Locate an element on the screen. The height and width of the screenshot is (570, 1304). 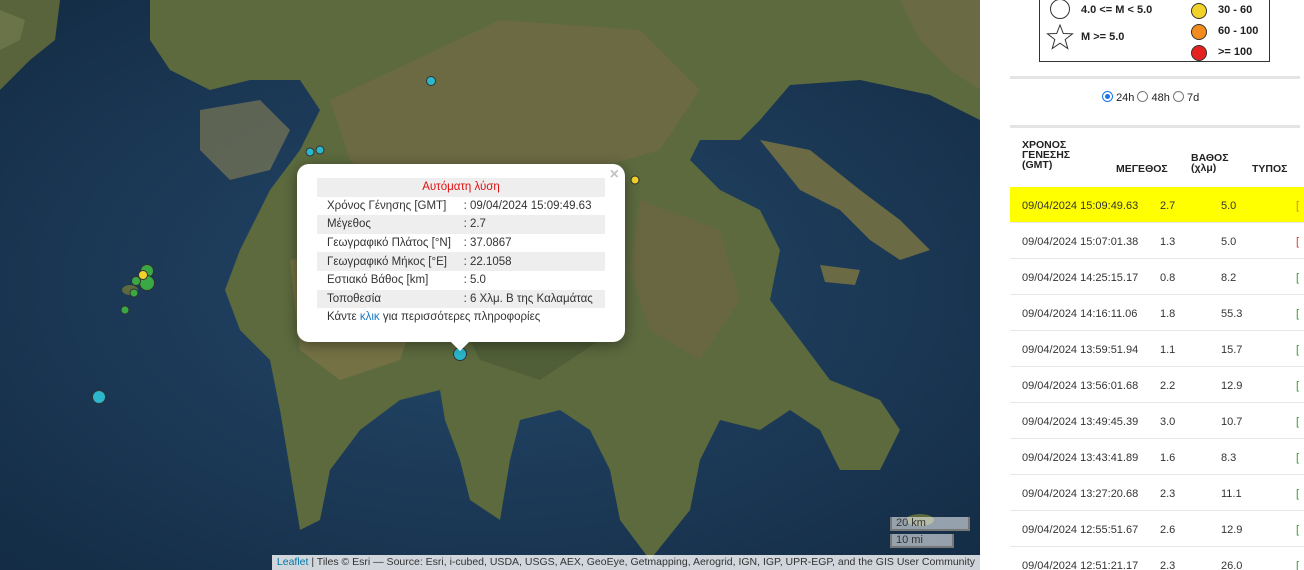
leaflet-link: Leaflet is located at coordinates (293, 562).